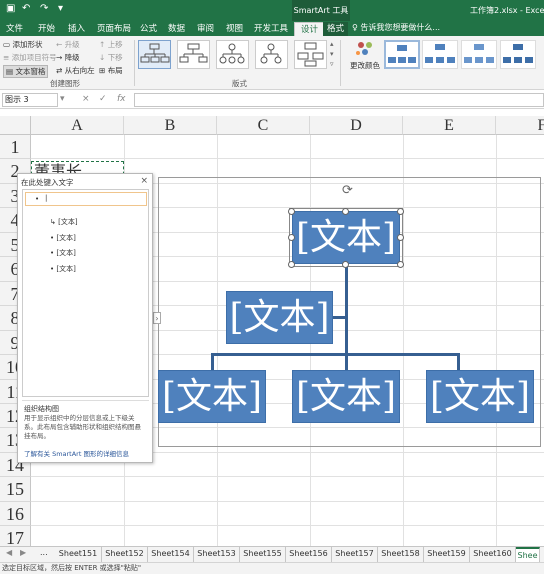 This screenshot has width=544, height=574. Describe the element at coordinates (44, 8) in the screenshot. I see `redo-icon: ↷` at that location.